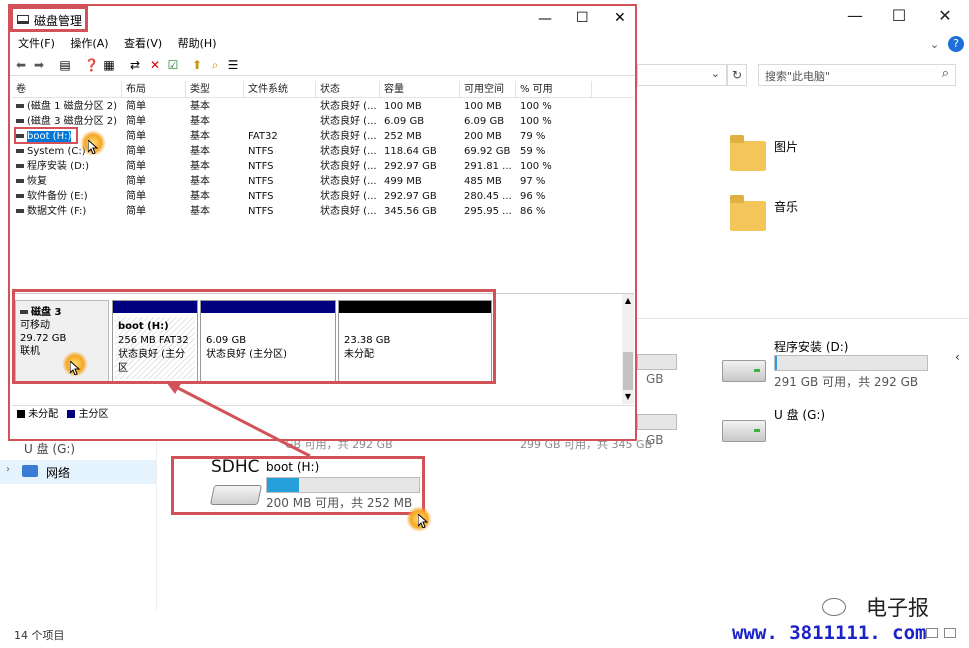  Describe the element at coordinates (786, 206) in the screenshot. I see `folder-label-music: 音乐` at that location.